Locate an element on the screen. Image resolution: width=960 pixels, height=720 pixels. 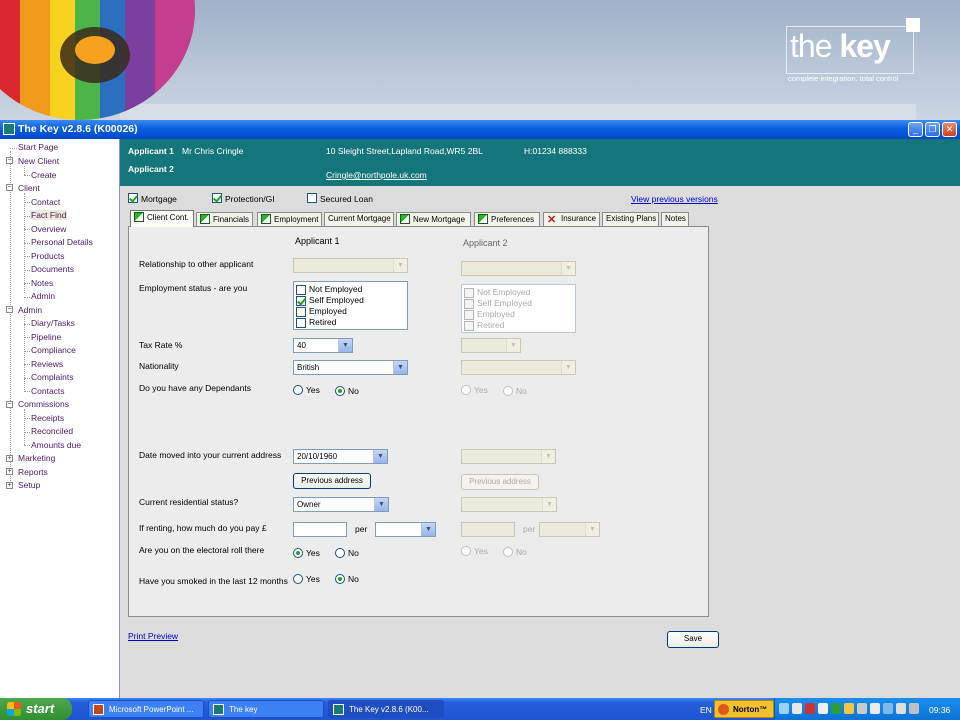
electoral-yes-radio-applicant2 is located at coordinates (466, 551).